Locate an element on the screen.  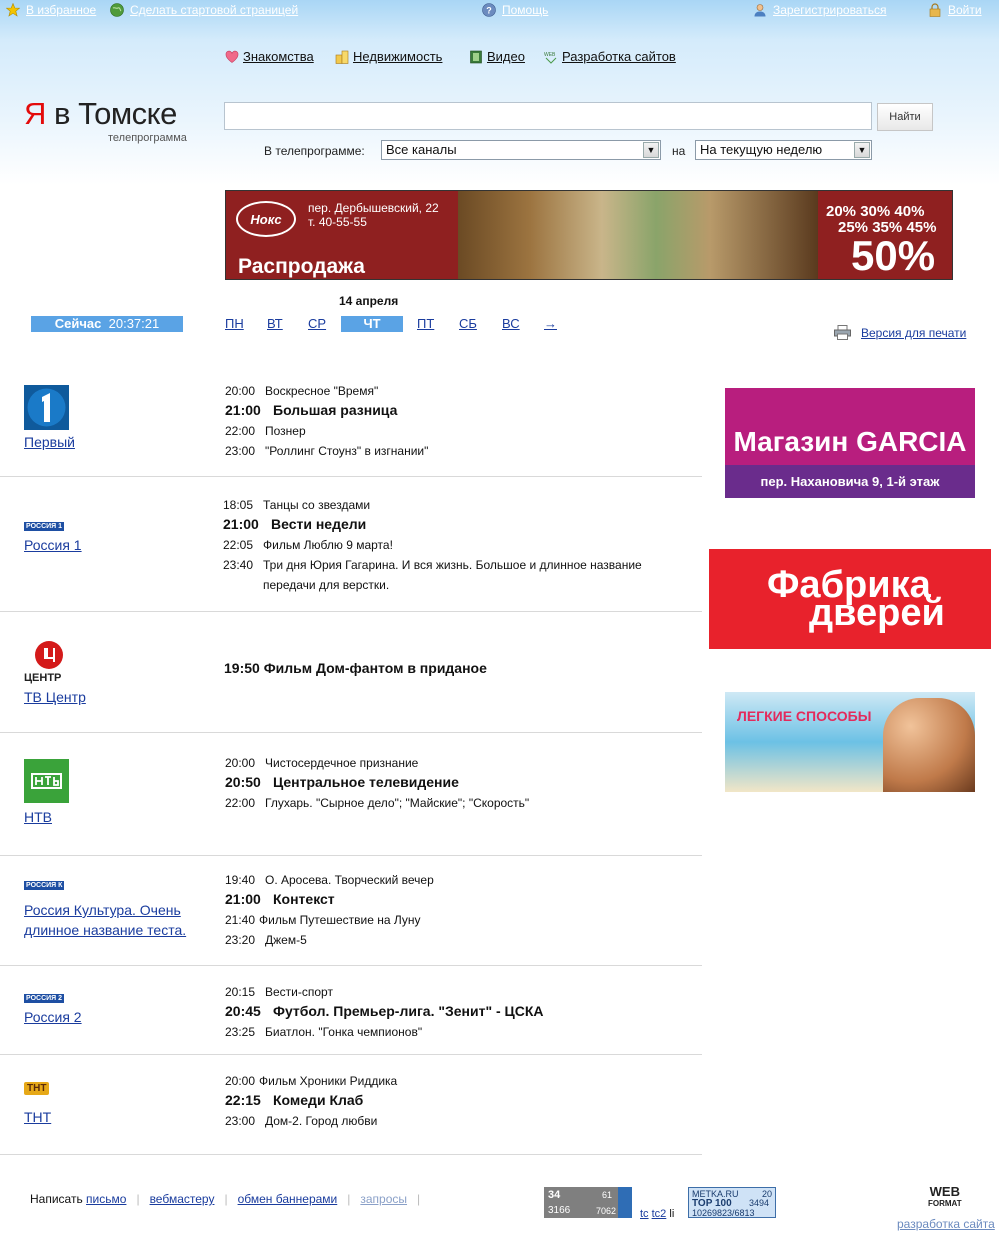
register-label: Зарегистрироваться is located at coordinates (829, 10).